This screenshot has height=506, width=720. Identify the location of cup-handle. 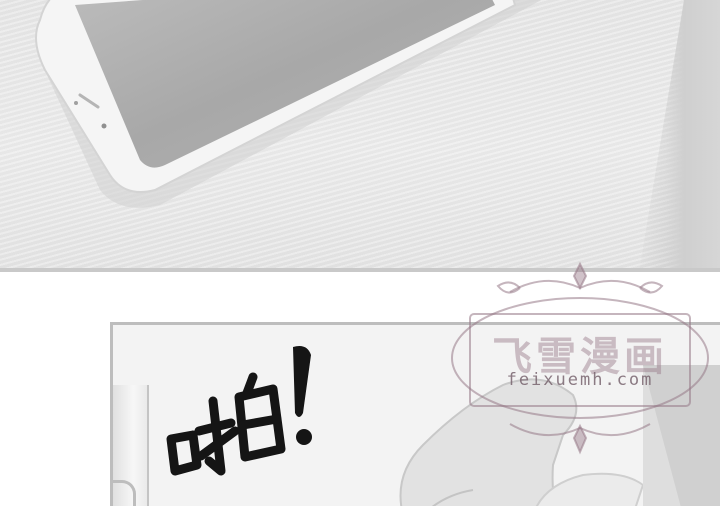
(124, 493).